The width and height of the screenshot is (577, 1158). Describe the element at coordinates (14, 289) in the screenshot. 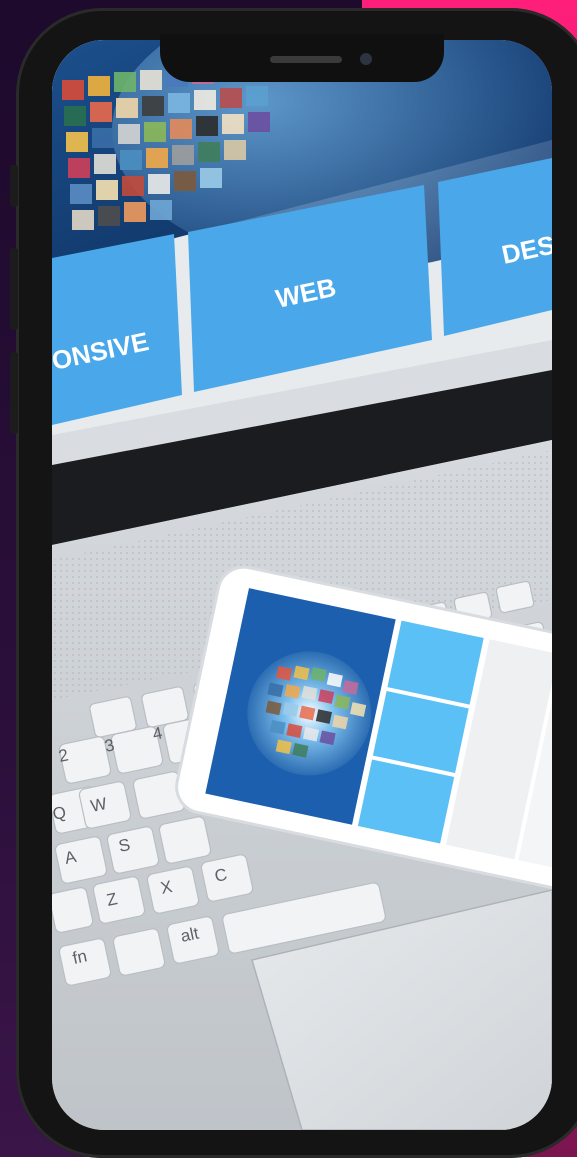

I see `phone-side-button-middle` at that location.